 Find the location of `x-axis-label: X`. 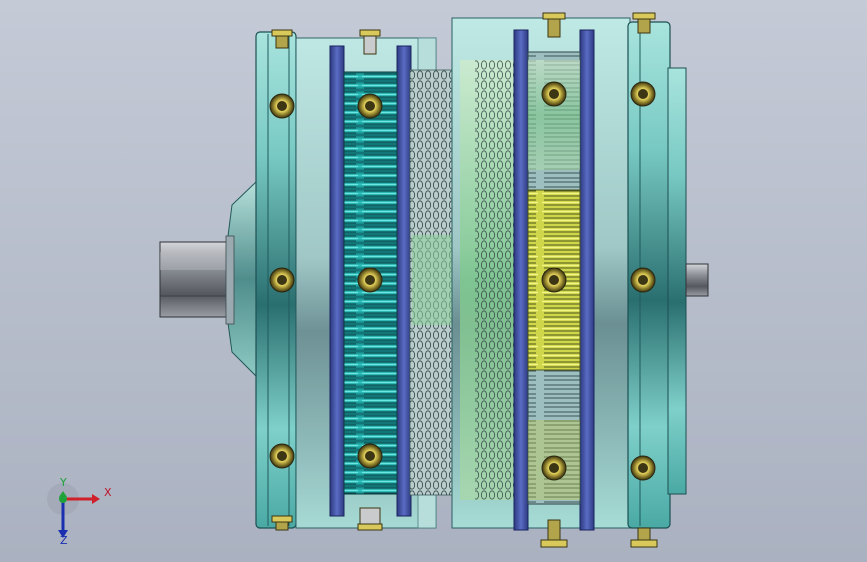

x-axis-label: X is located at coordinates (108, 492).